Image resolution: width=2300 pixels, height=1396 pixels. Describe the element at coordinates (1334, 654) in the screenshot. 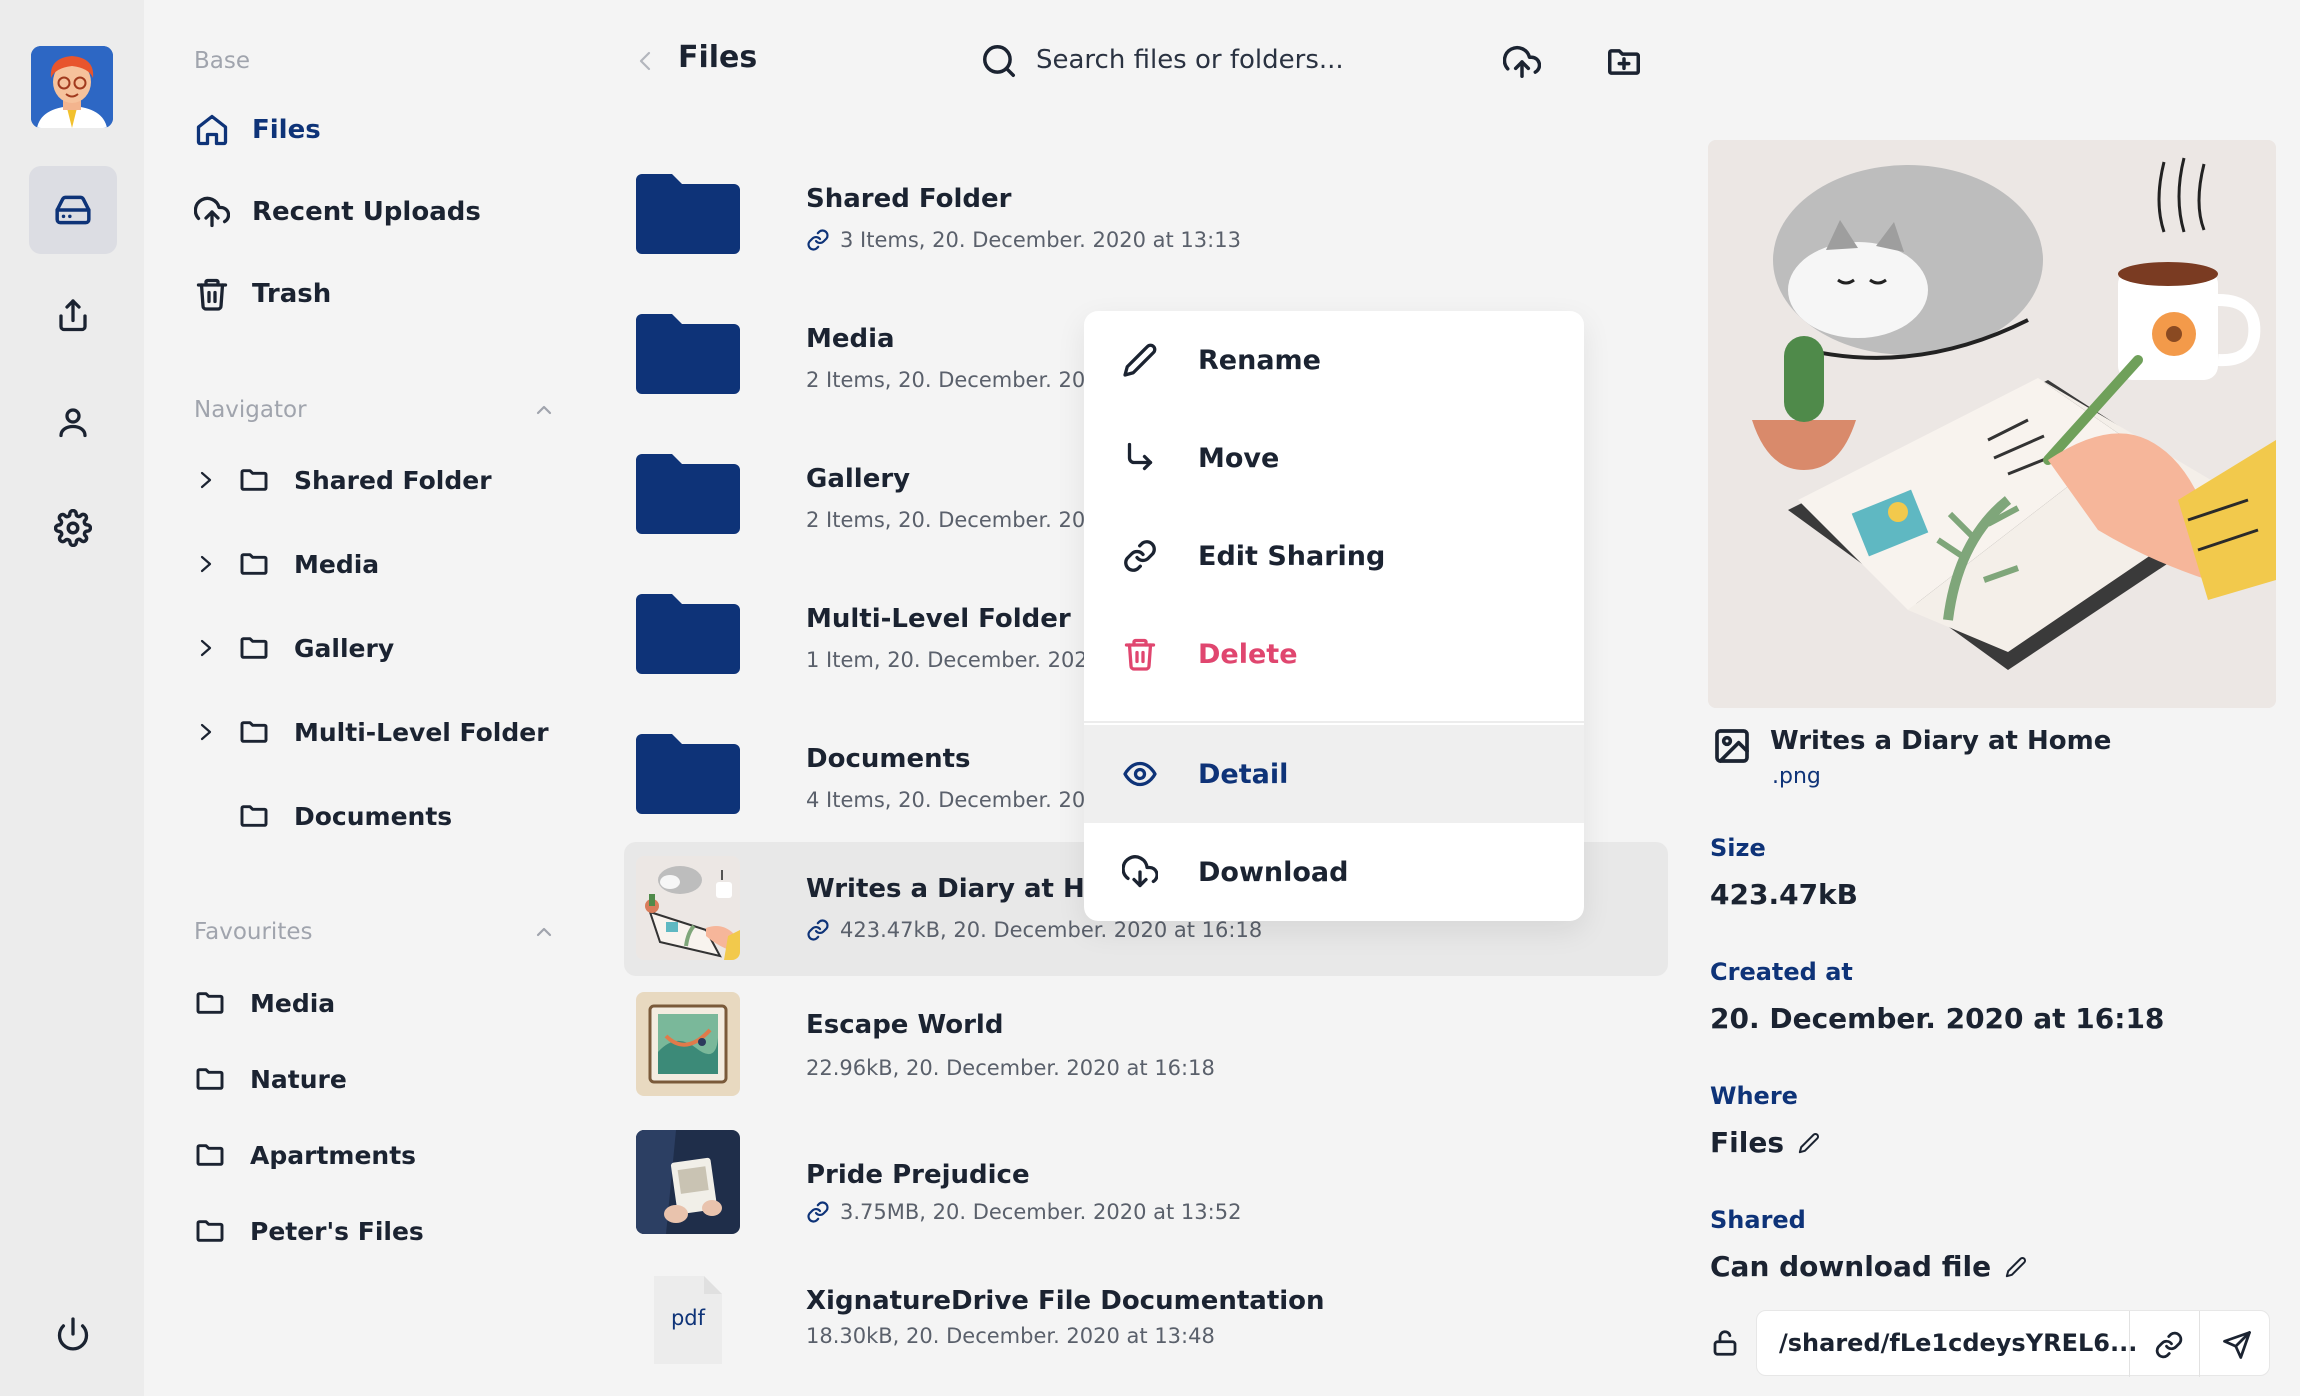

I see `menu-item-delete: Delete` at that location.